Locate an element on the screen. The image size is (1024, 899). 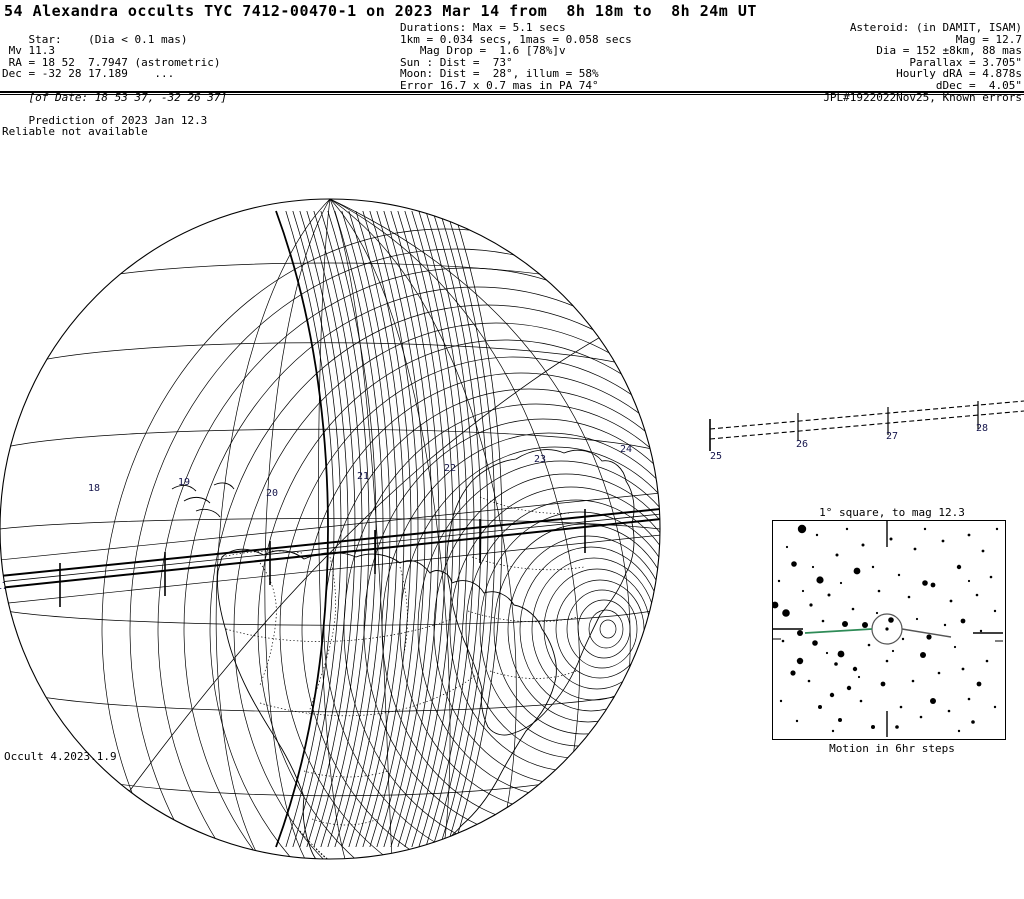
inset-chart-box is located at coordinates (889, 630).